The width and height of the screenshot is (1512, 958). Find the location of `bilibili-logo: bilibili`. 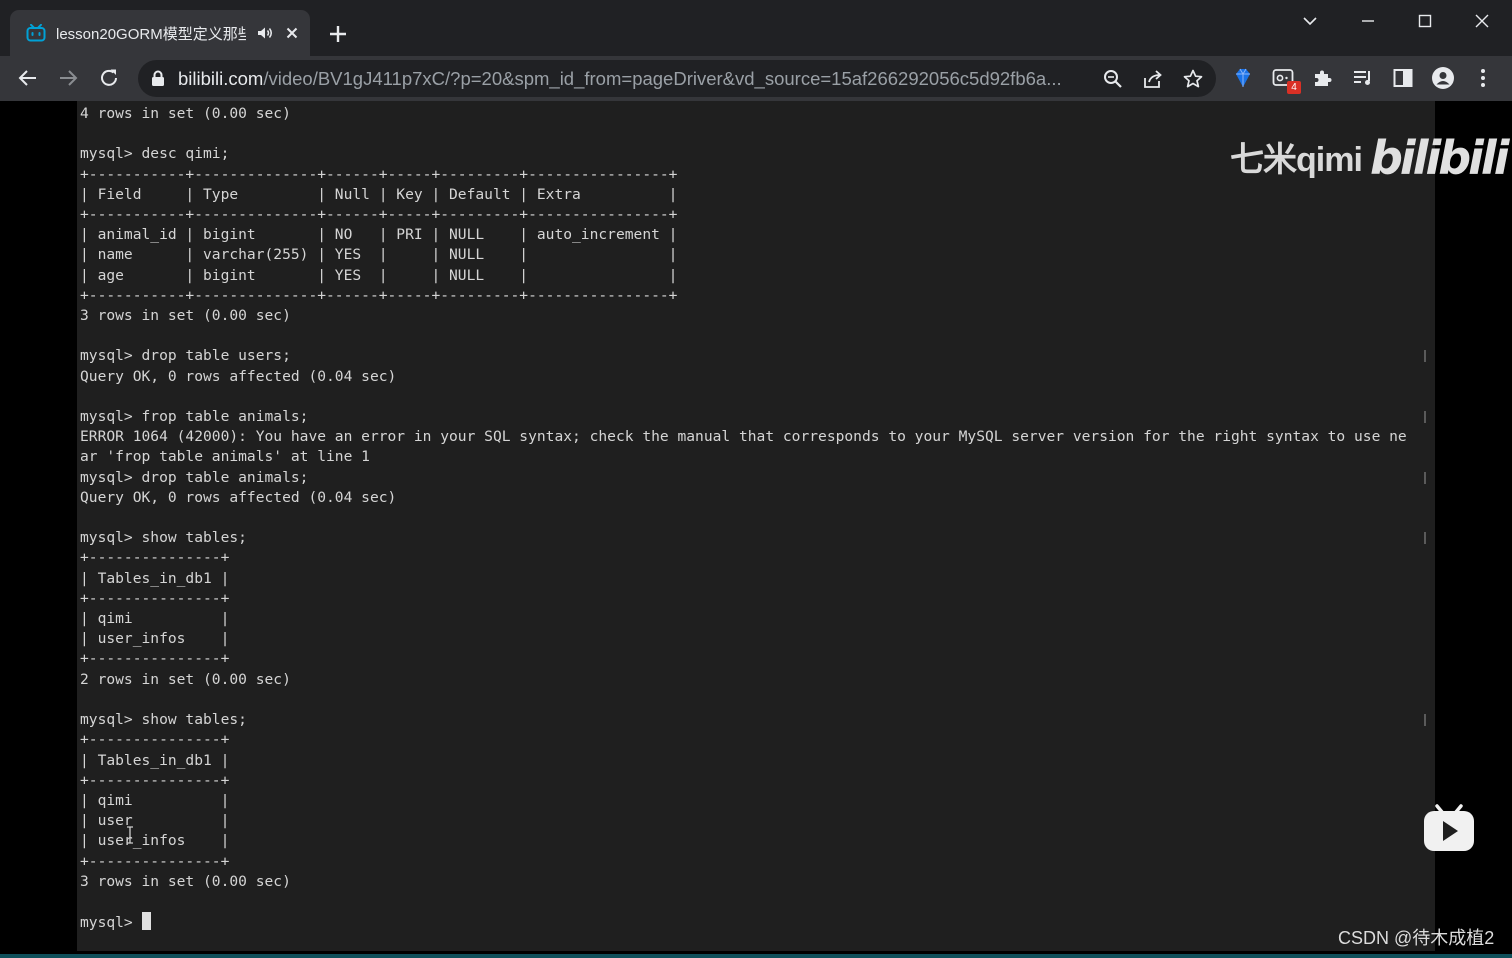

bilibili-logo: bilibili is located at coordinates (1439, 158).